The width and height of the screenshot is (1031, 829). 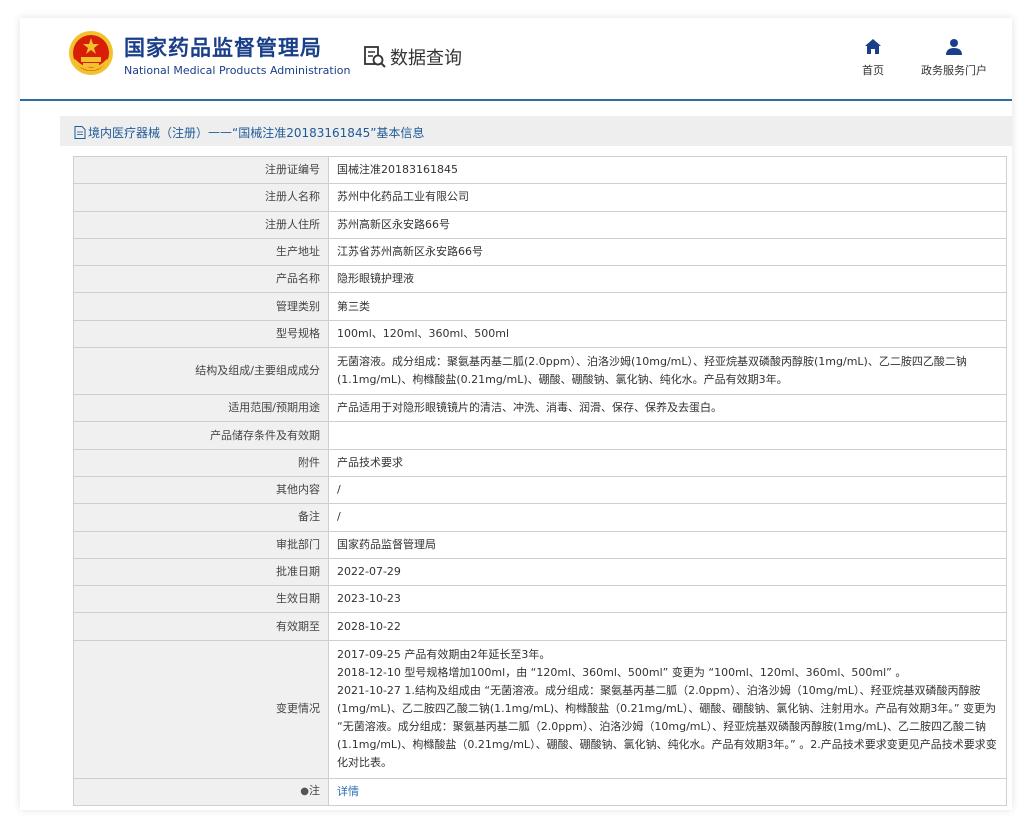 What do you see at coordinates (426, 58) in the screenshot?
I see `data-query-label: 数据查询` at bounding box center [426, 58].